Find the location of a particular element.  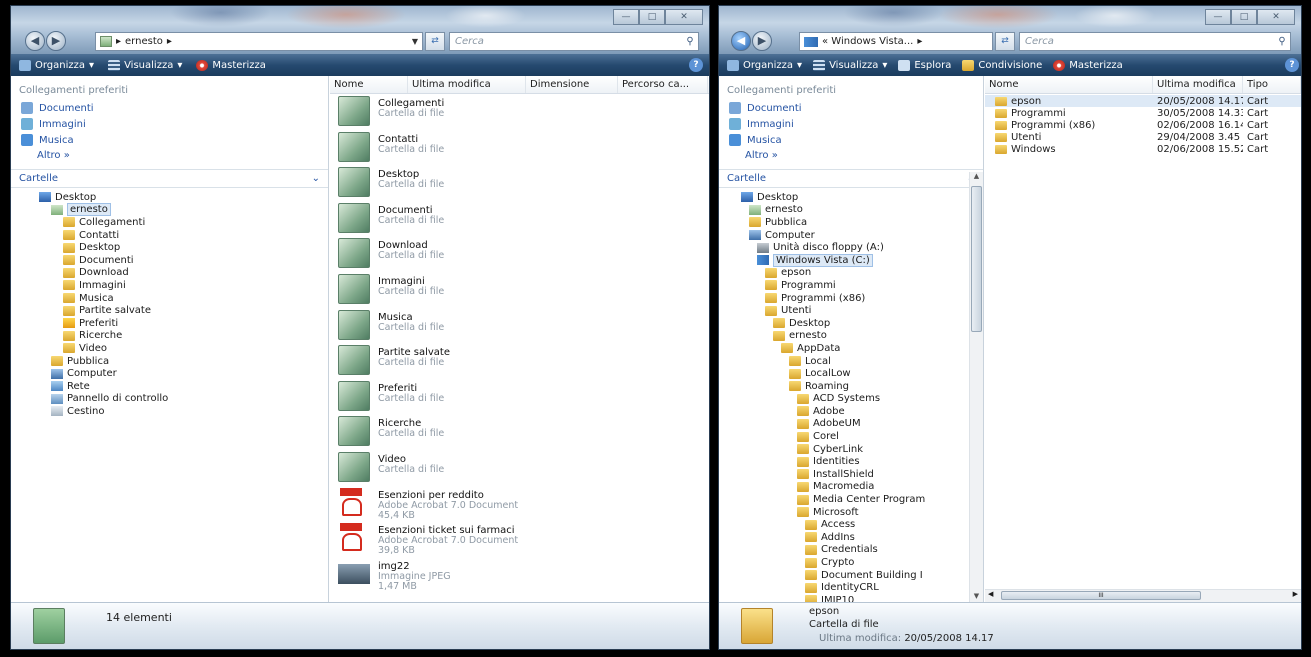

tree-item-adobeum: AdobeUM is located at coordinates (854, 424).